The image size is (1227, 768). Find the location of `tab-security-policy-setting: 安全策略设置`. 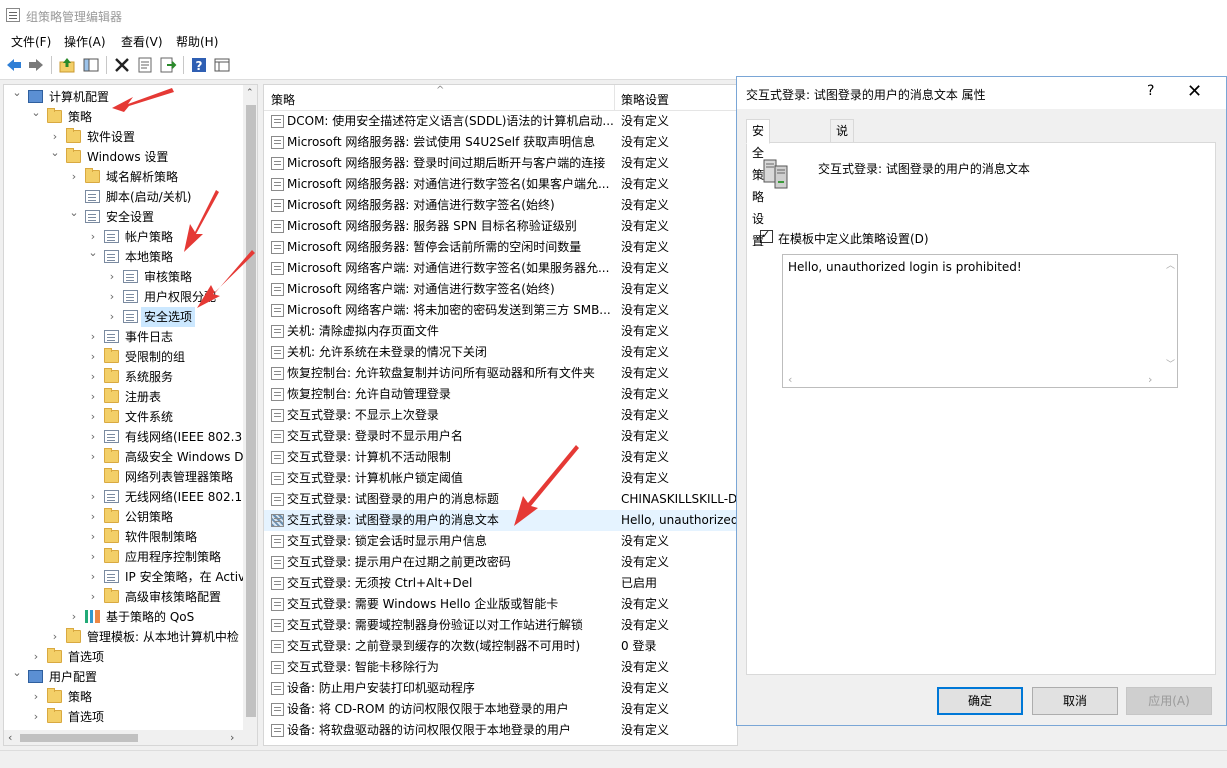

tab-security-policy-setting: 安全策略设置 is located at coordinates (758, 183).